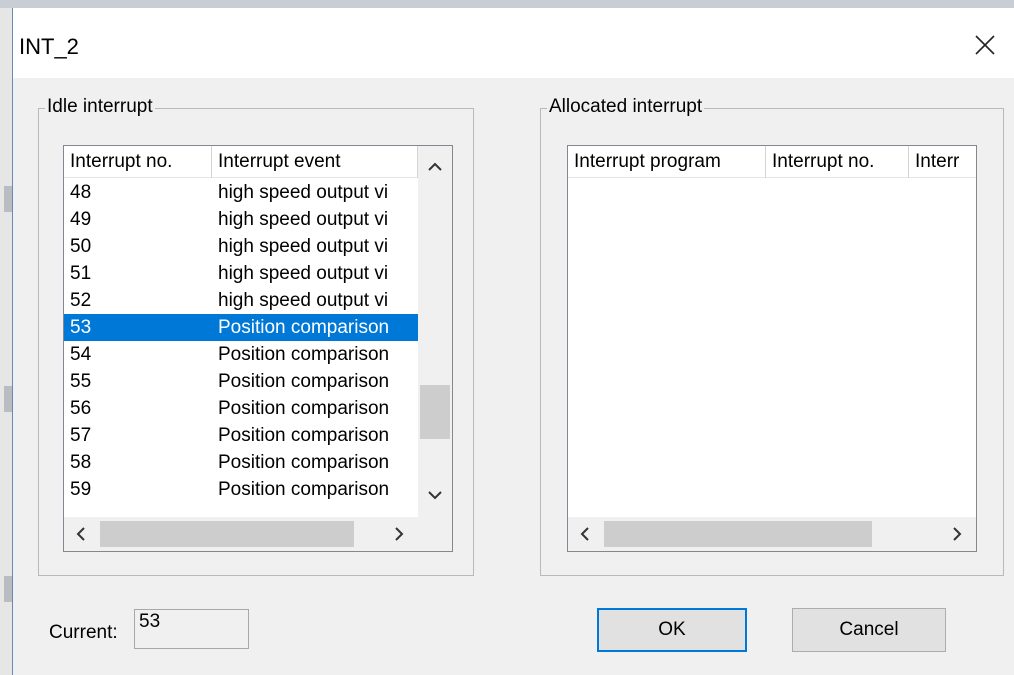 This screenshot has height=675, width=1014. I want to click on table-row: 50 high speed output vi, so click(241, 246).